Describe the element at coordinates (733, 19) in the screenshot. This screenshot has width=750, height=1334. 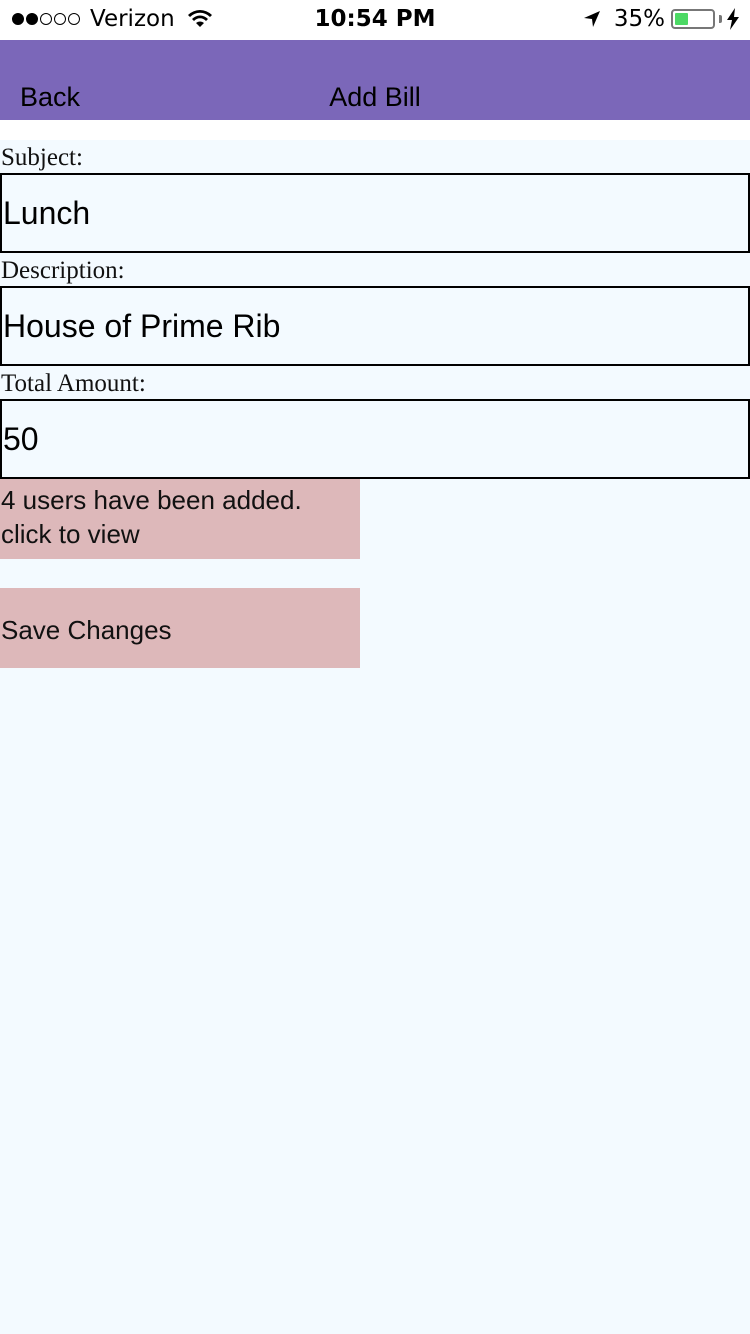
I see `charging-bolt-icon` at that location.